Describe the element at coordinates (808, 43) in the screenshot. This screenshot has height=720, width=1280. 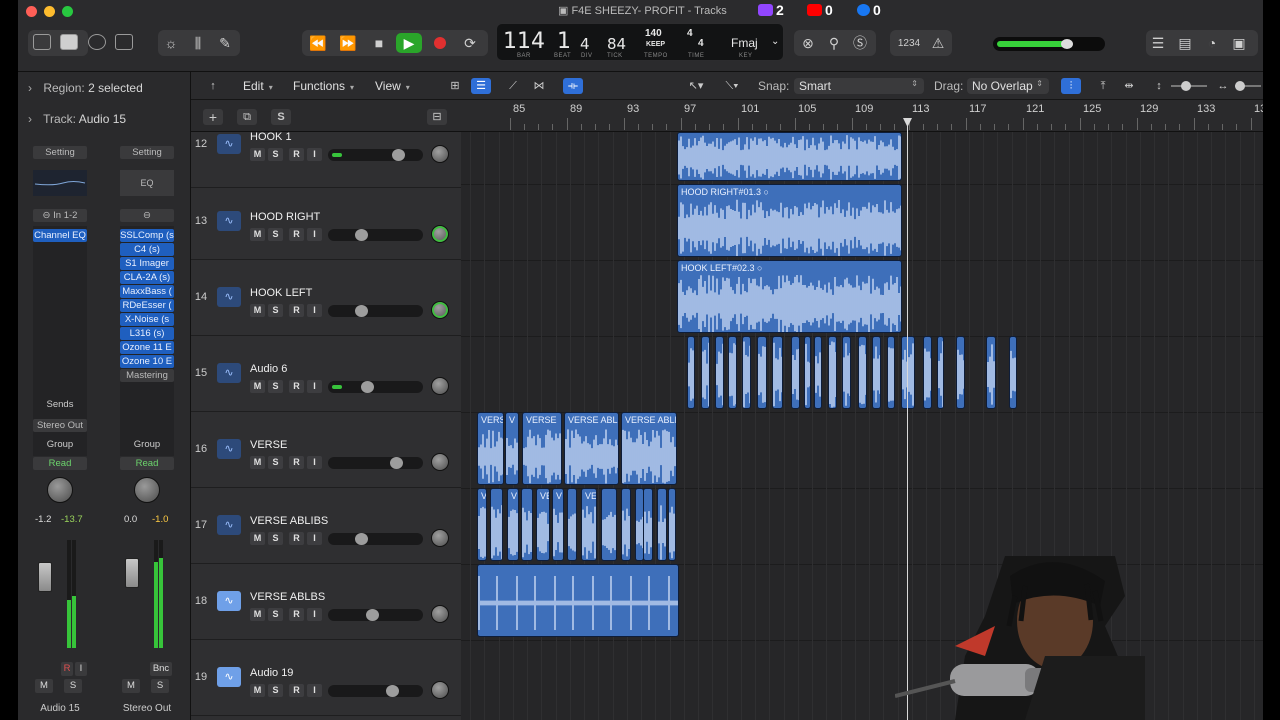
I see `replace-icon: ⊗` at that location.